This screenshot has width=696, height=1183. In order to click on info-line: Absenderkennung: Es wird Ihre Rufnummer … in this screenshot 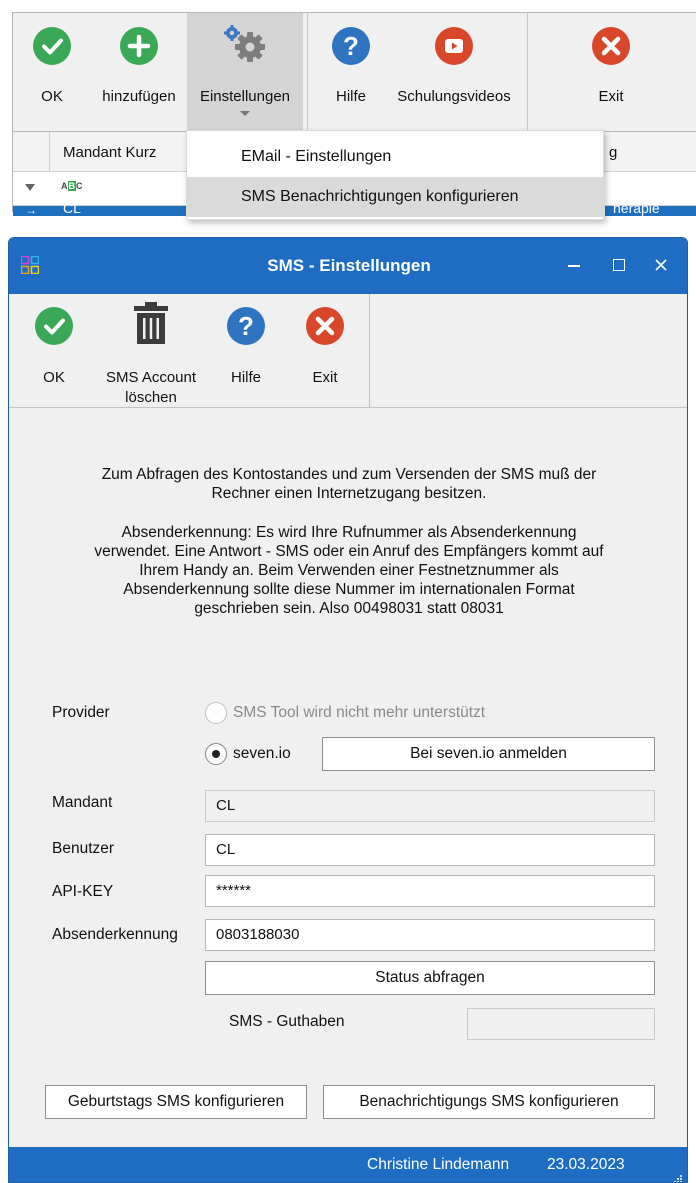, I will do `click(349, 532)`.